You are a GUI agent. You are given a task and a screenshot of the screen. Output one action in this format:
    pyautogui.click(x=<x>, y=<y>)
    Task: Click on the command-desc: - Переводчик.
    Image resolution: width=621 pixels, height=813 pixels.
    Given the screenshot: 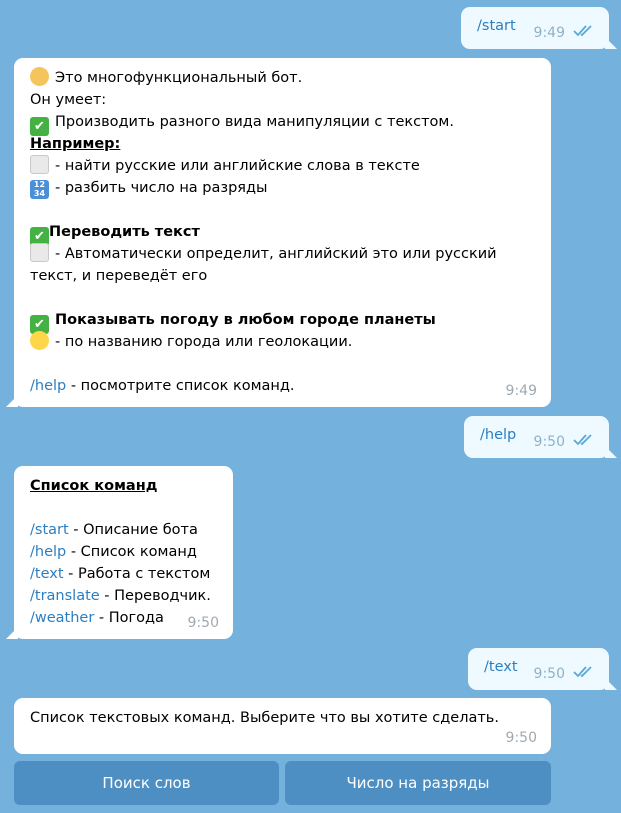 What is the action you would take?
    pyautogui.click(x=157, y=596)
    